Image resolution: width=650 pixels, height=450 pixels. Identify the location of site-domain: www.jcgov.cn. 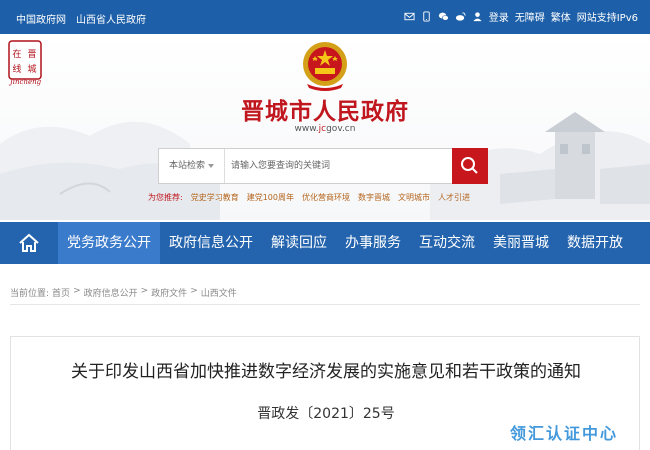
(325, 129).